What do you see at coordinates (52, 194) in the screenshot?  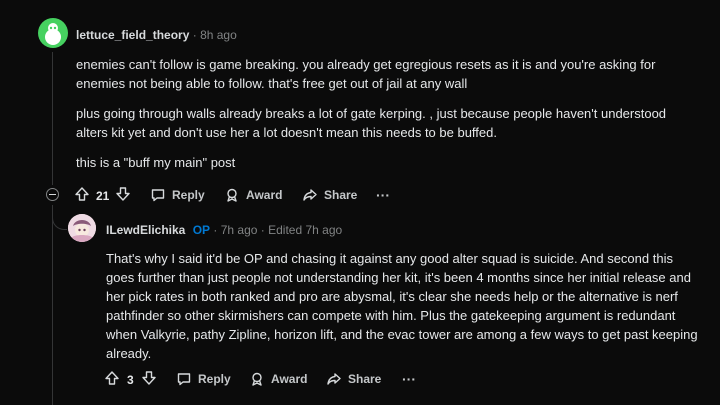 I see `collapse-icon` at bounding box center [52, 194].